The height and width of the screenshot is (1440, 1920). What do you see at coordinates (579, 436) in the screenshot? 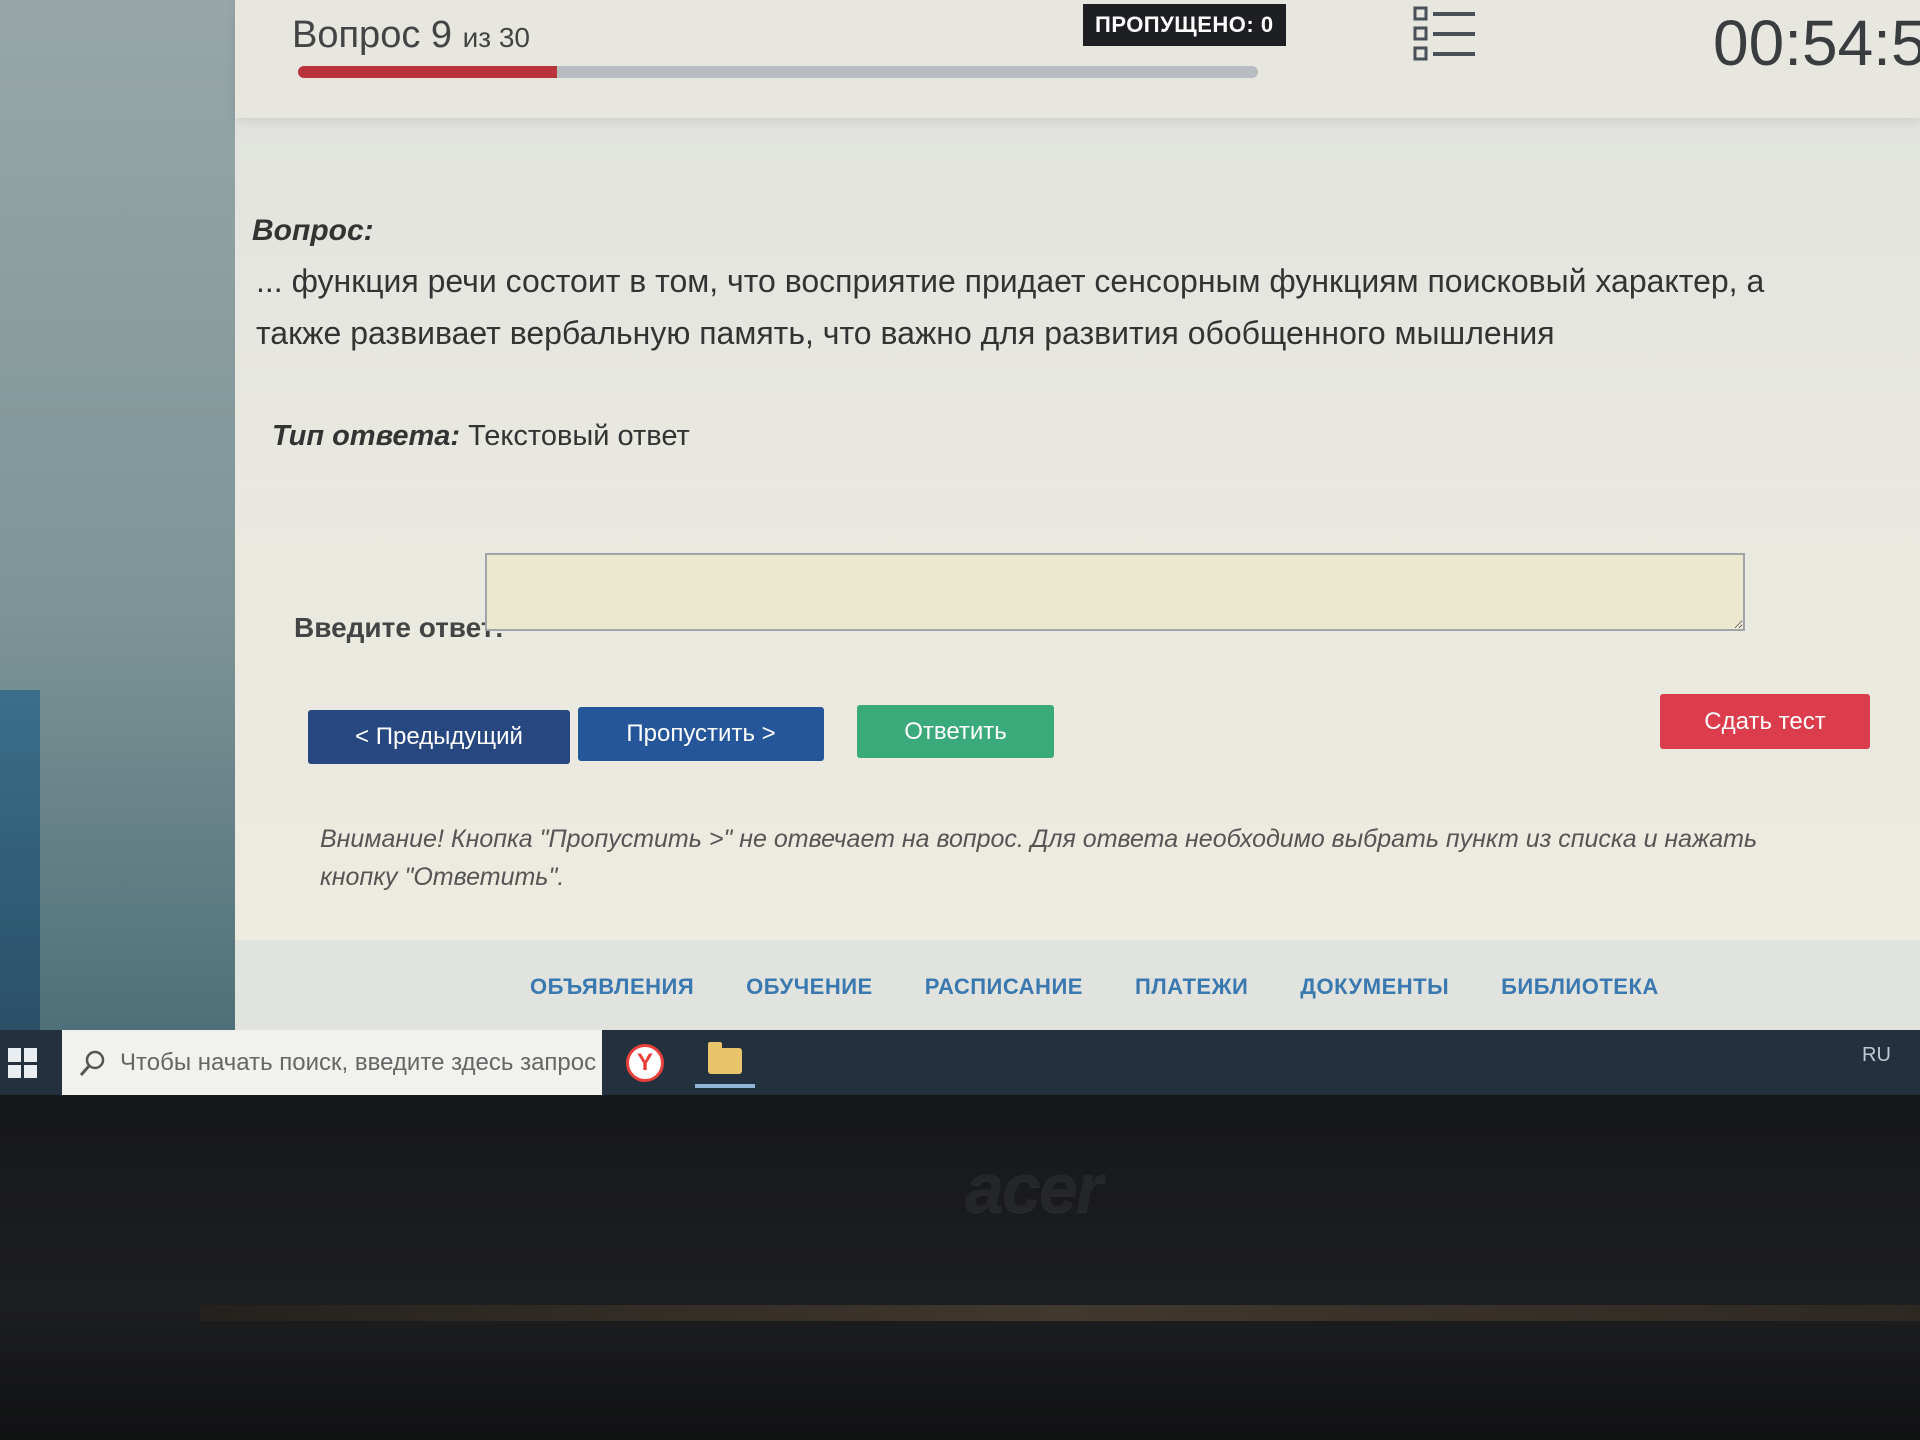
I see `answer-type-value: Текстовый ответ` at bounding box center [579, 436].